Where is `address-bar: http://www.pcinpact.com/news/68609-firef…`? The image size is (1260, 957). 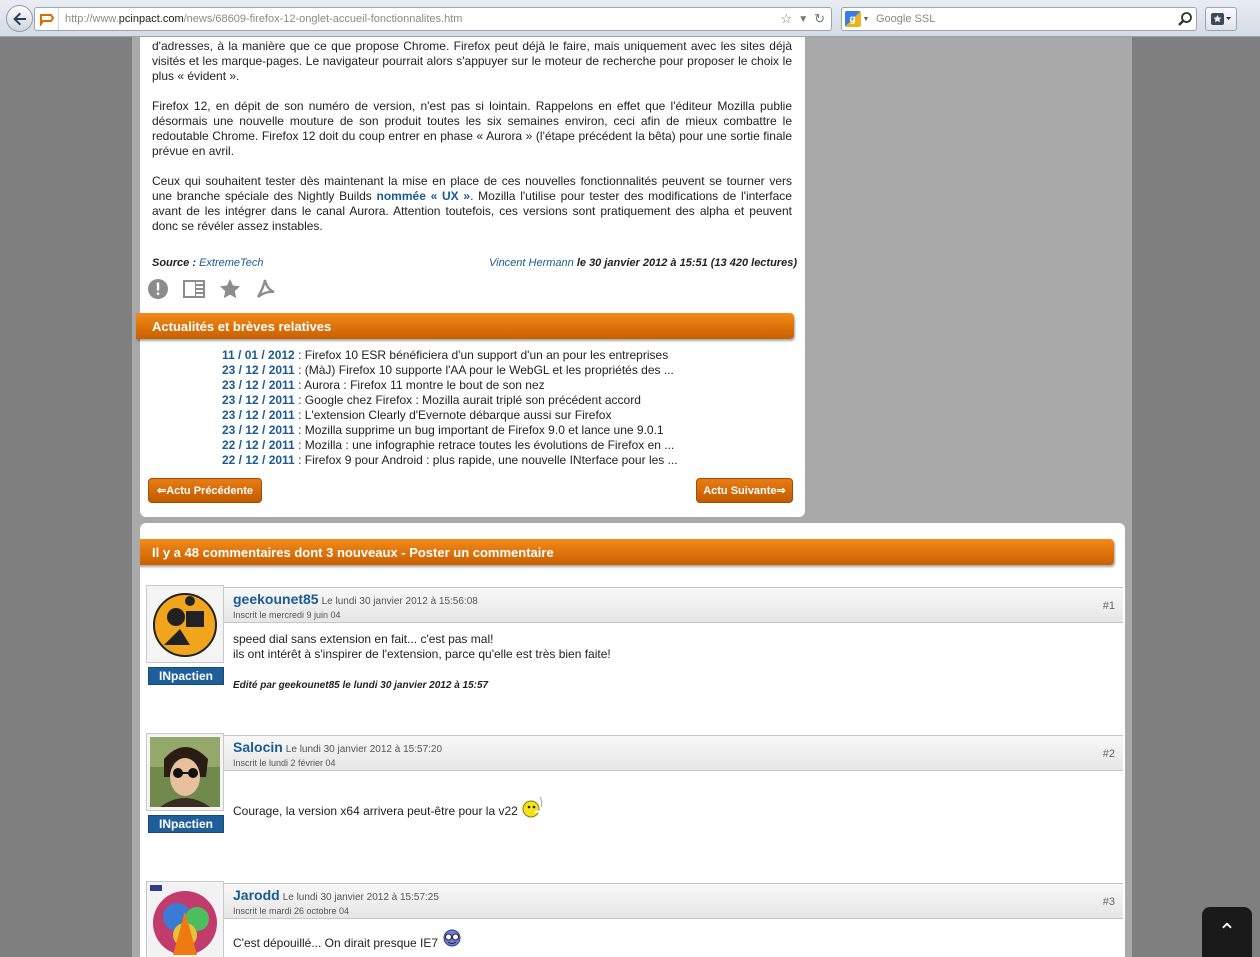 address-bar: http://www.pcinpact.com/news/68609-firef… is located at coordinates (433, 19).